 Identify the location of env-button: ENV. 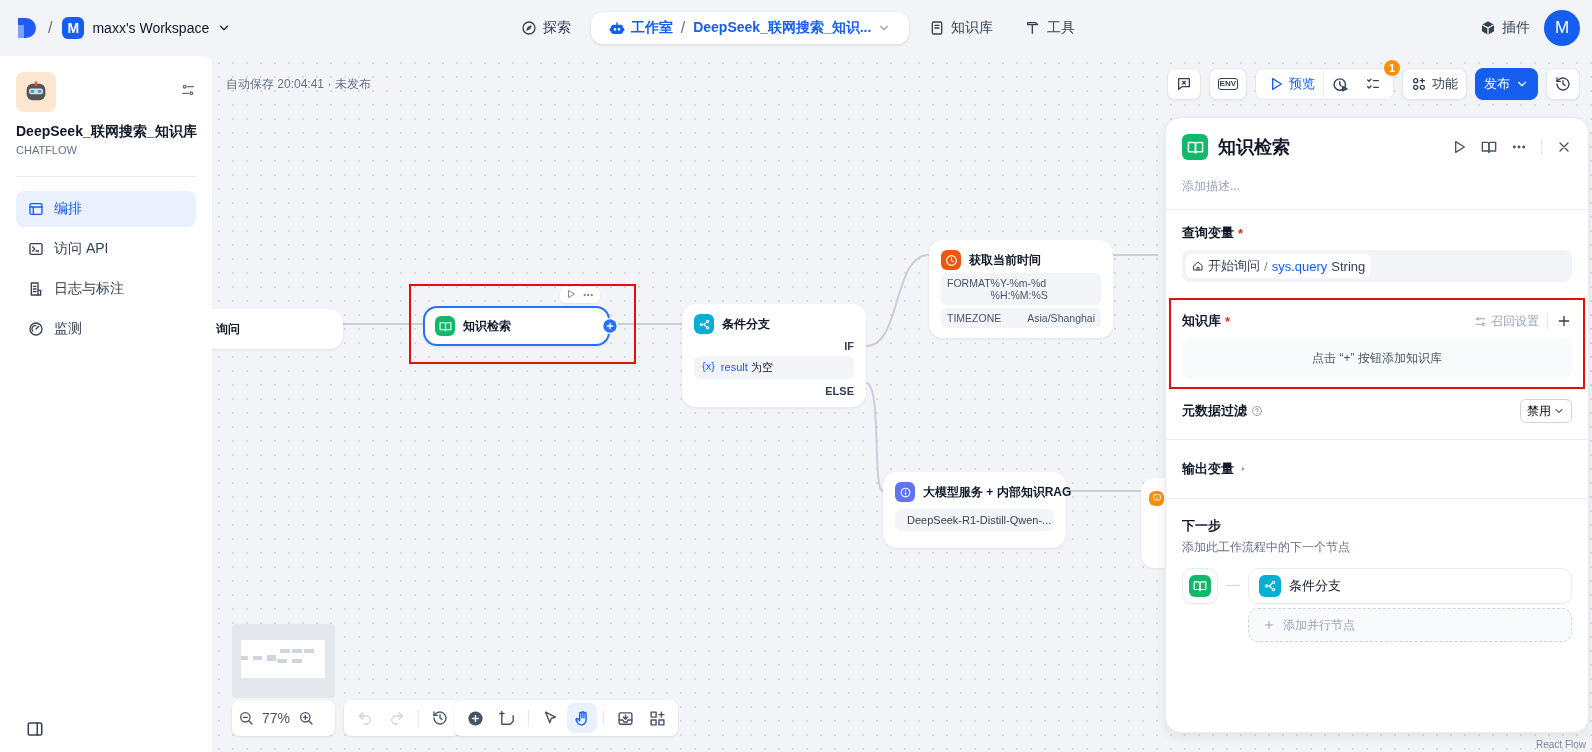
(1227, 84).